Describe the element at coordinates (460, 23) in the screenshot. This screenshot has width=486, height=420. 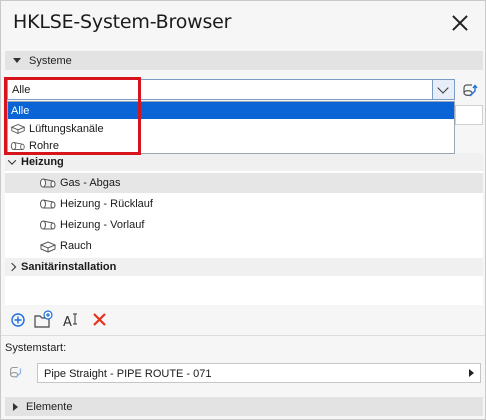
I see `close-button` at that location.